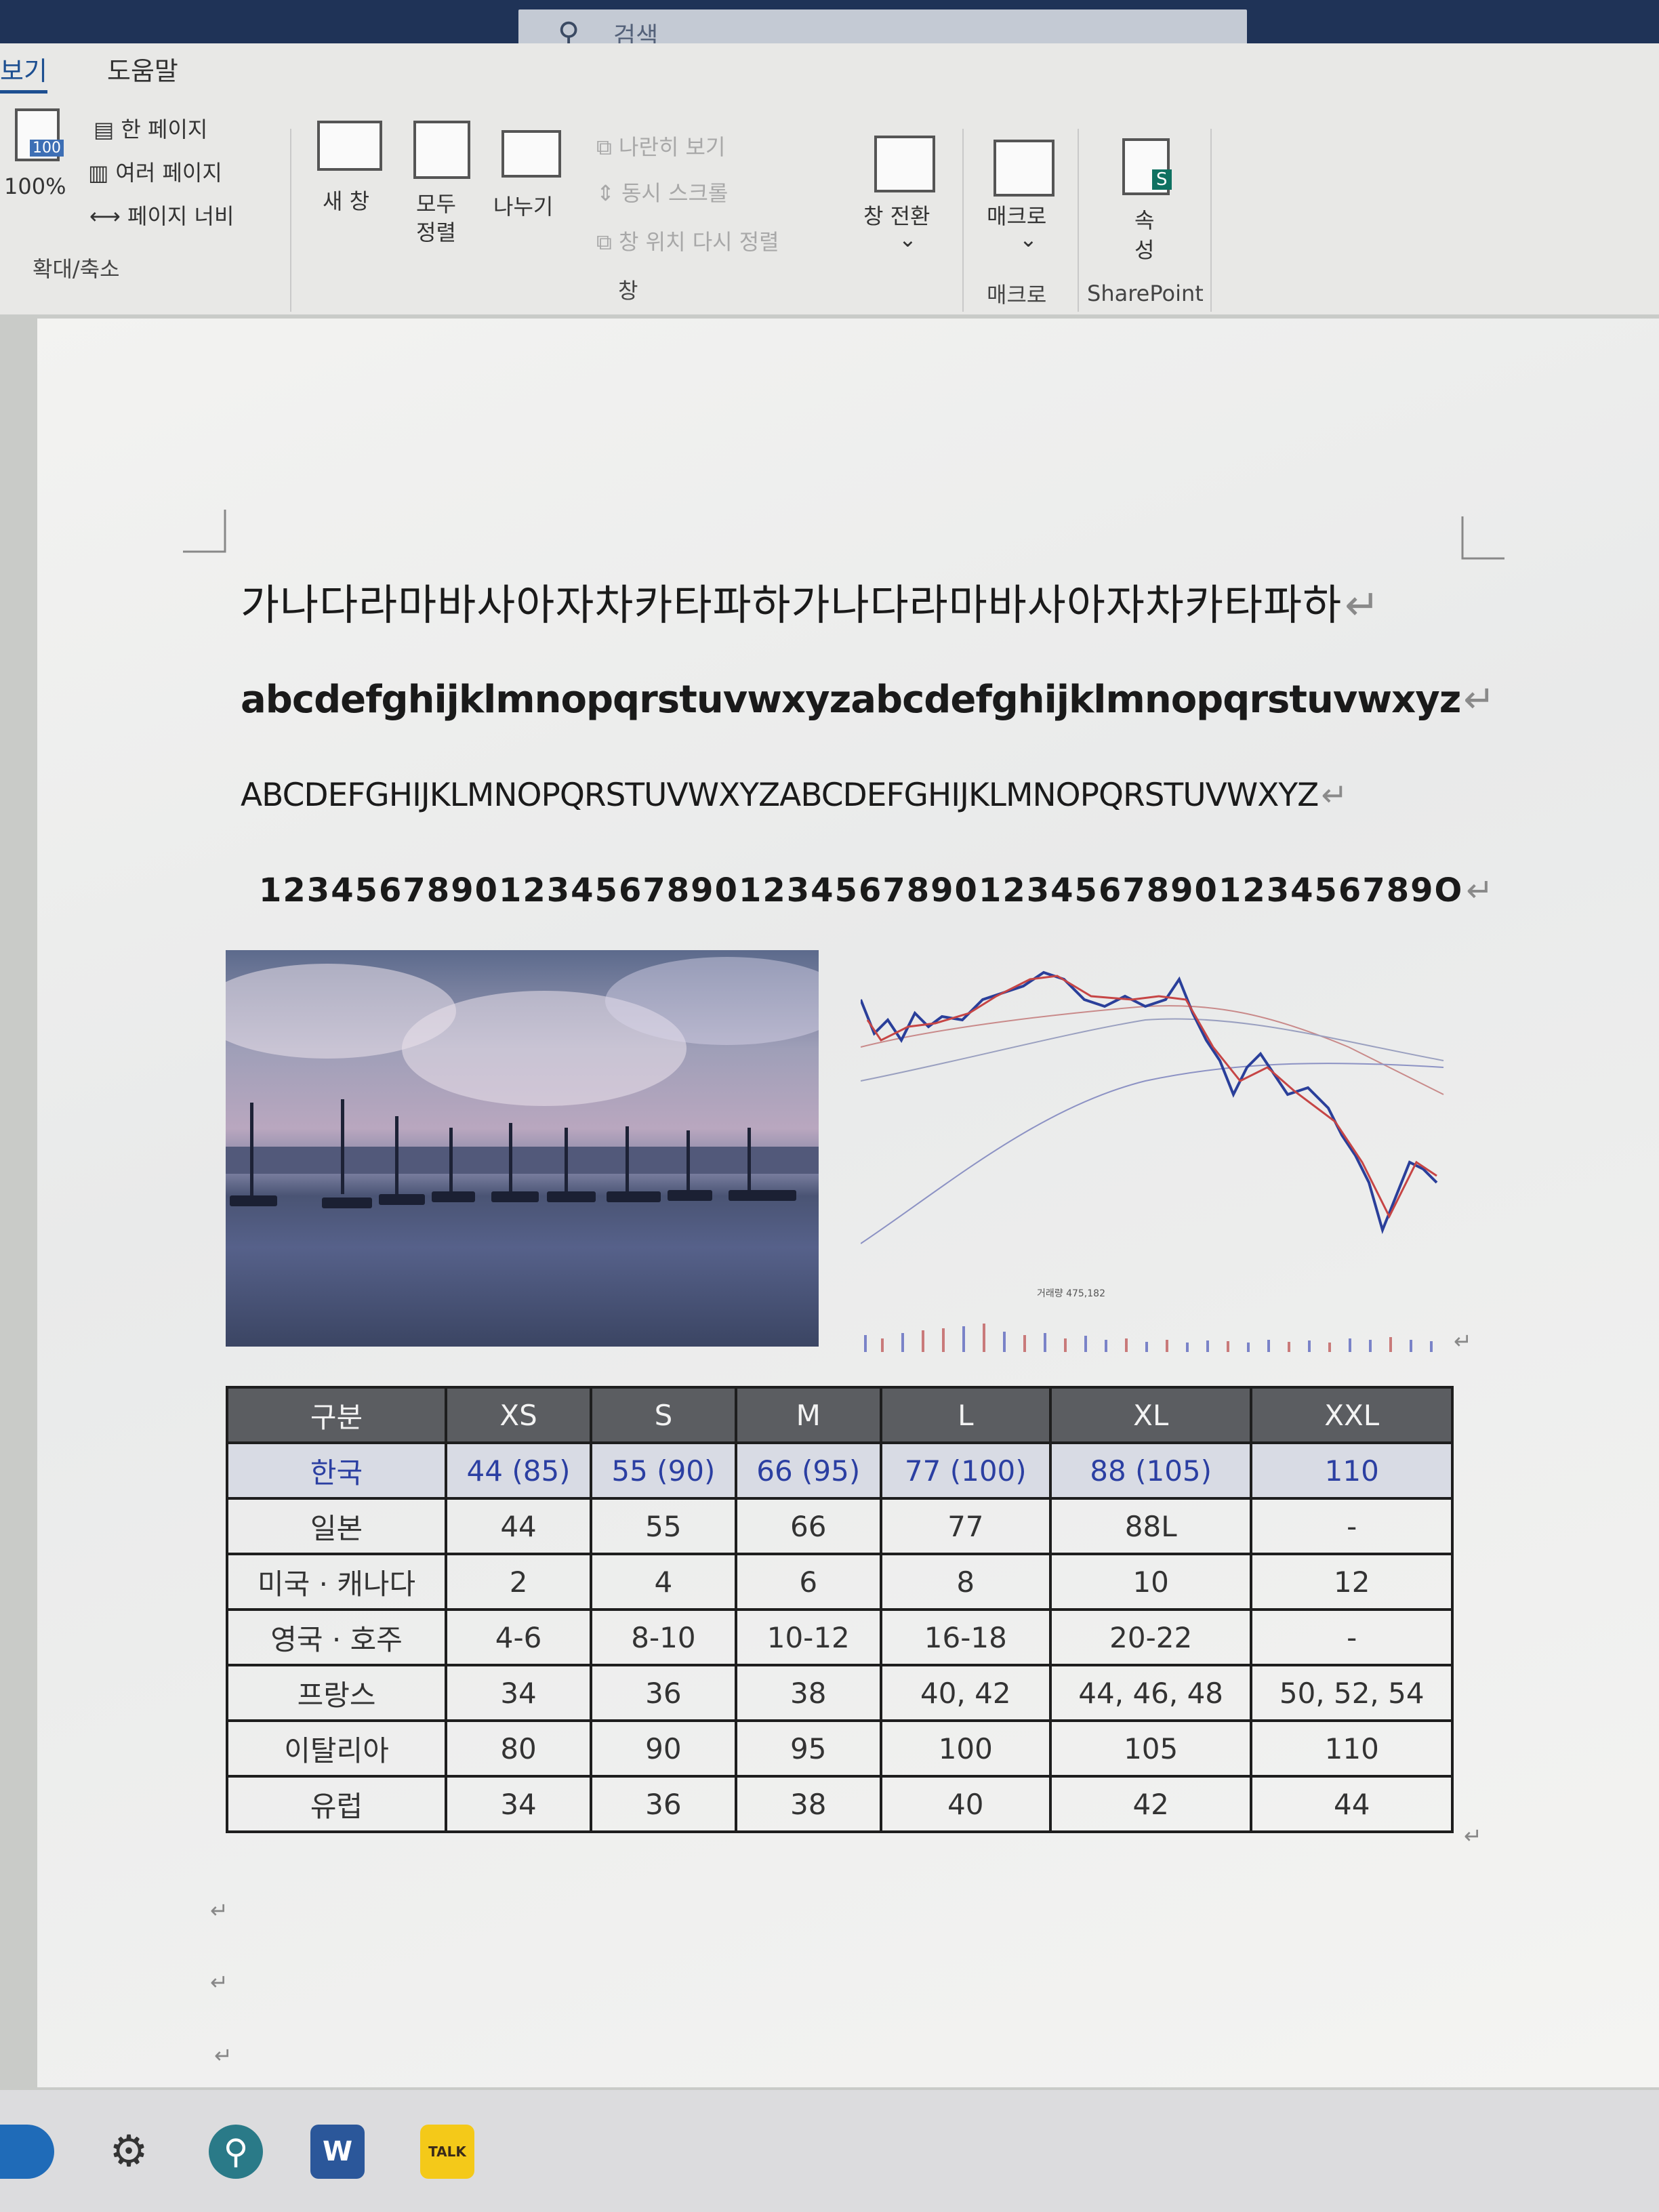 This screenshot has width=1659, height=2212. I want to click on price-candles, so click(1149, 1102).